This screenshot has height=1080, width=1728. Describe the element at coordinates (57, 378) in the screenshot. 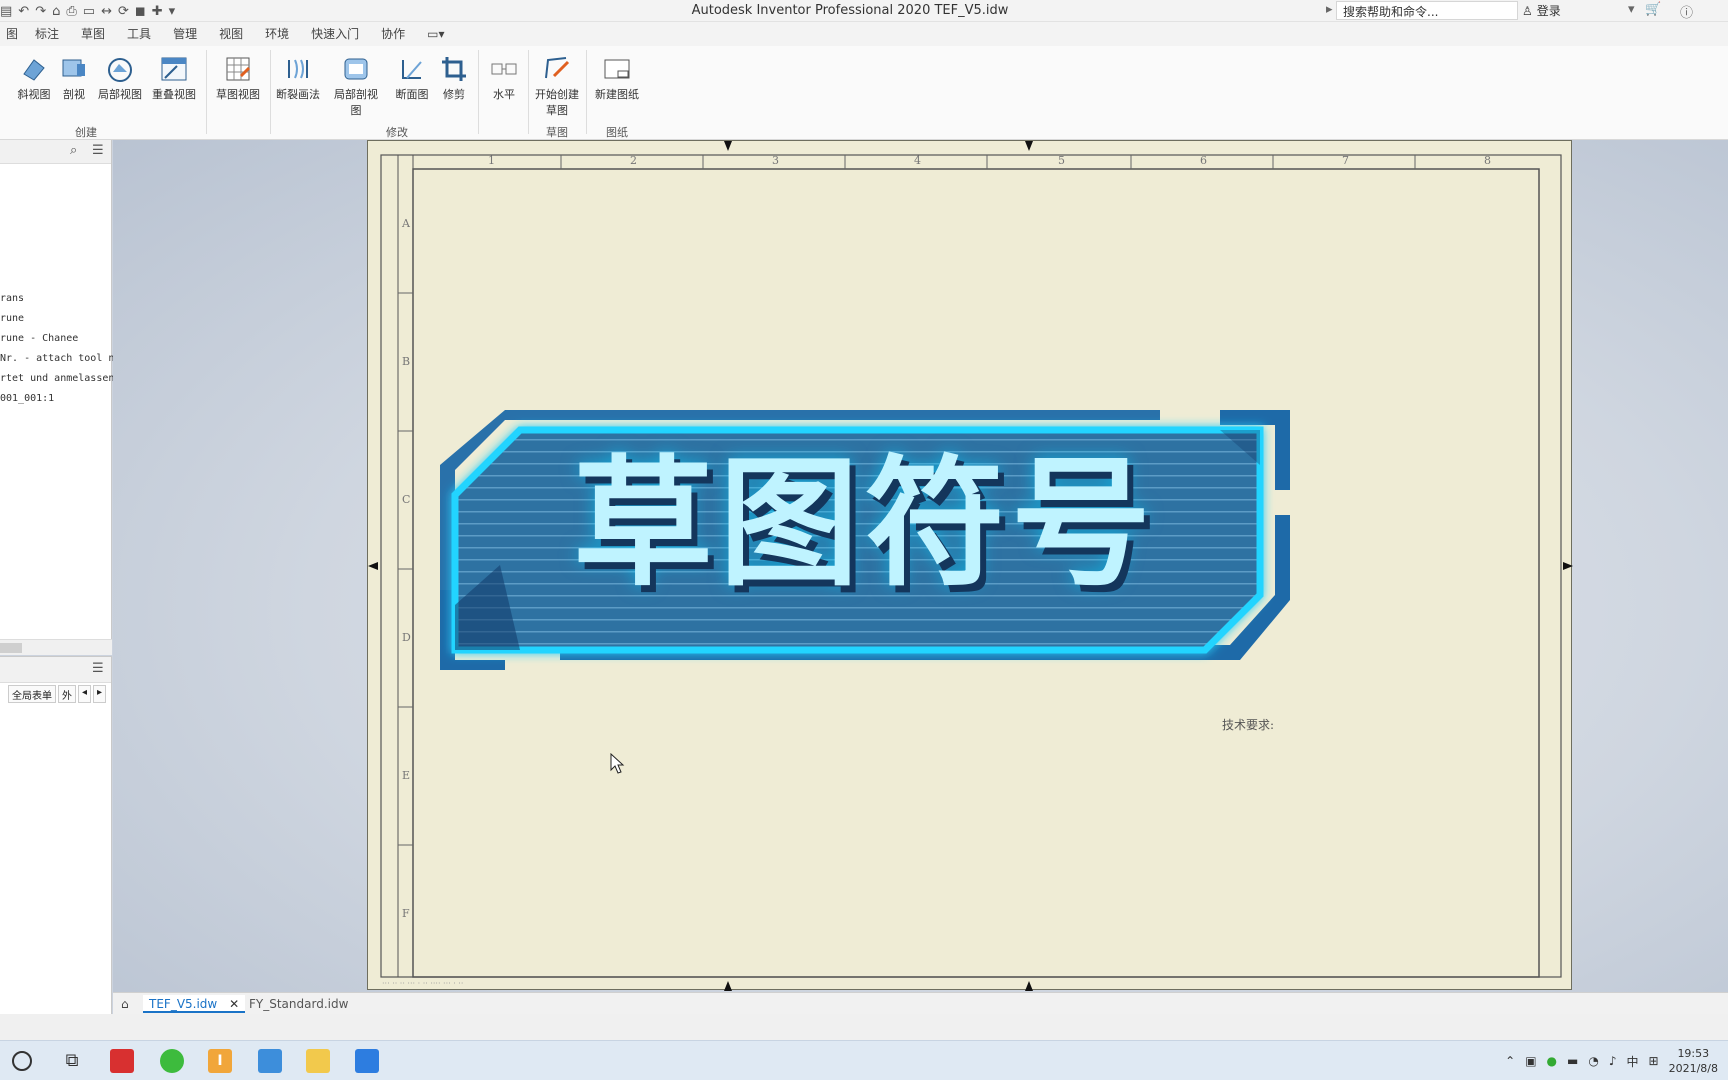

I see `browser-node: rtet und anmelassen` at that location.